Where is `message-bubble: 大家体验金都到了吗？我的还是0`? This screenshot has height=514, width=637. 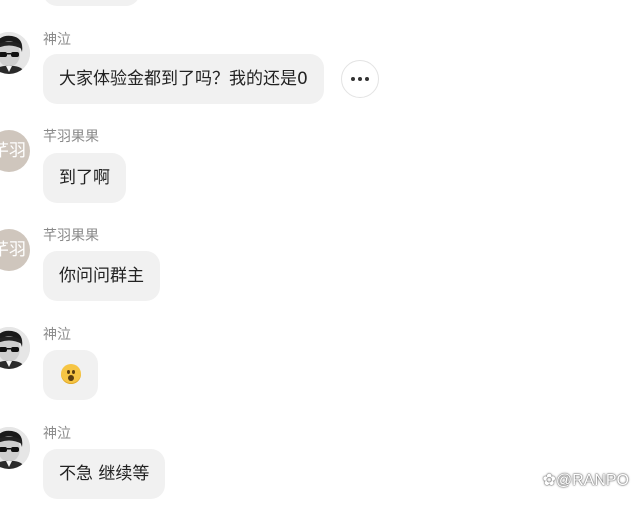 message-bubble: 大家体验金都到了吗？我的还是0 is located at coordinates (183, 79).